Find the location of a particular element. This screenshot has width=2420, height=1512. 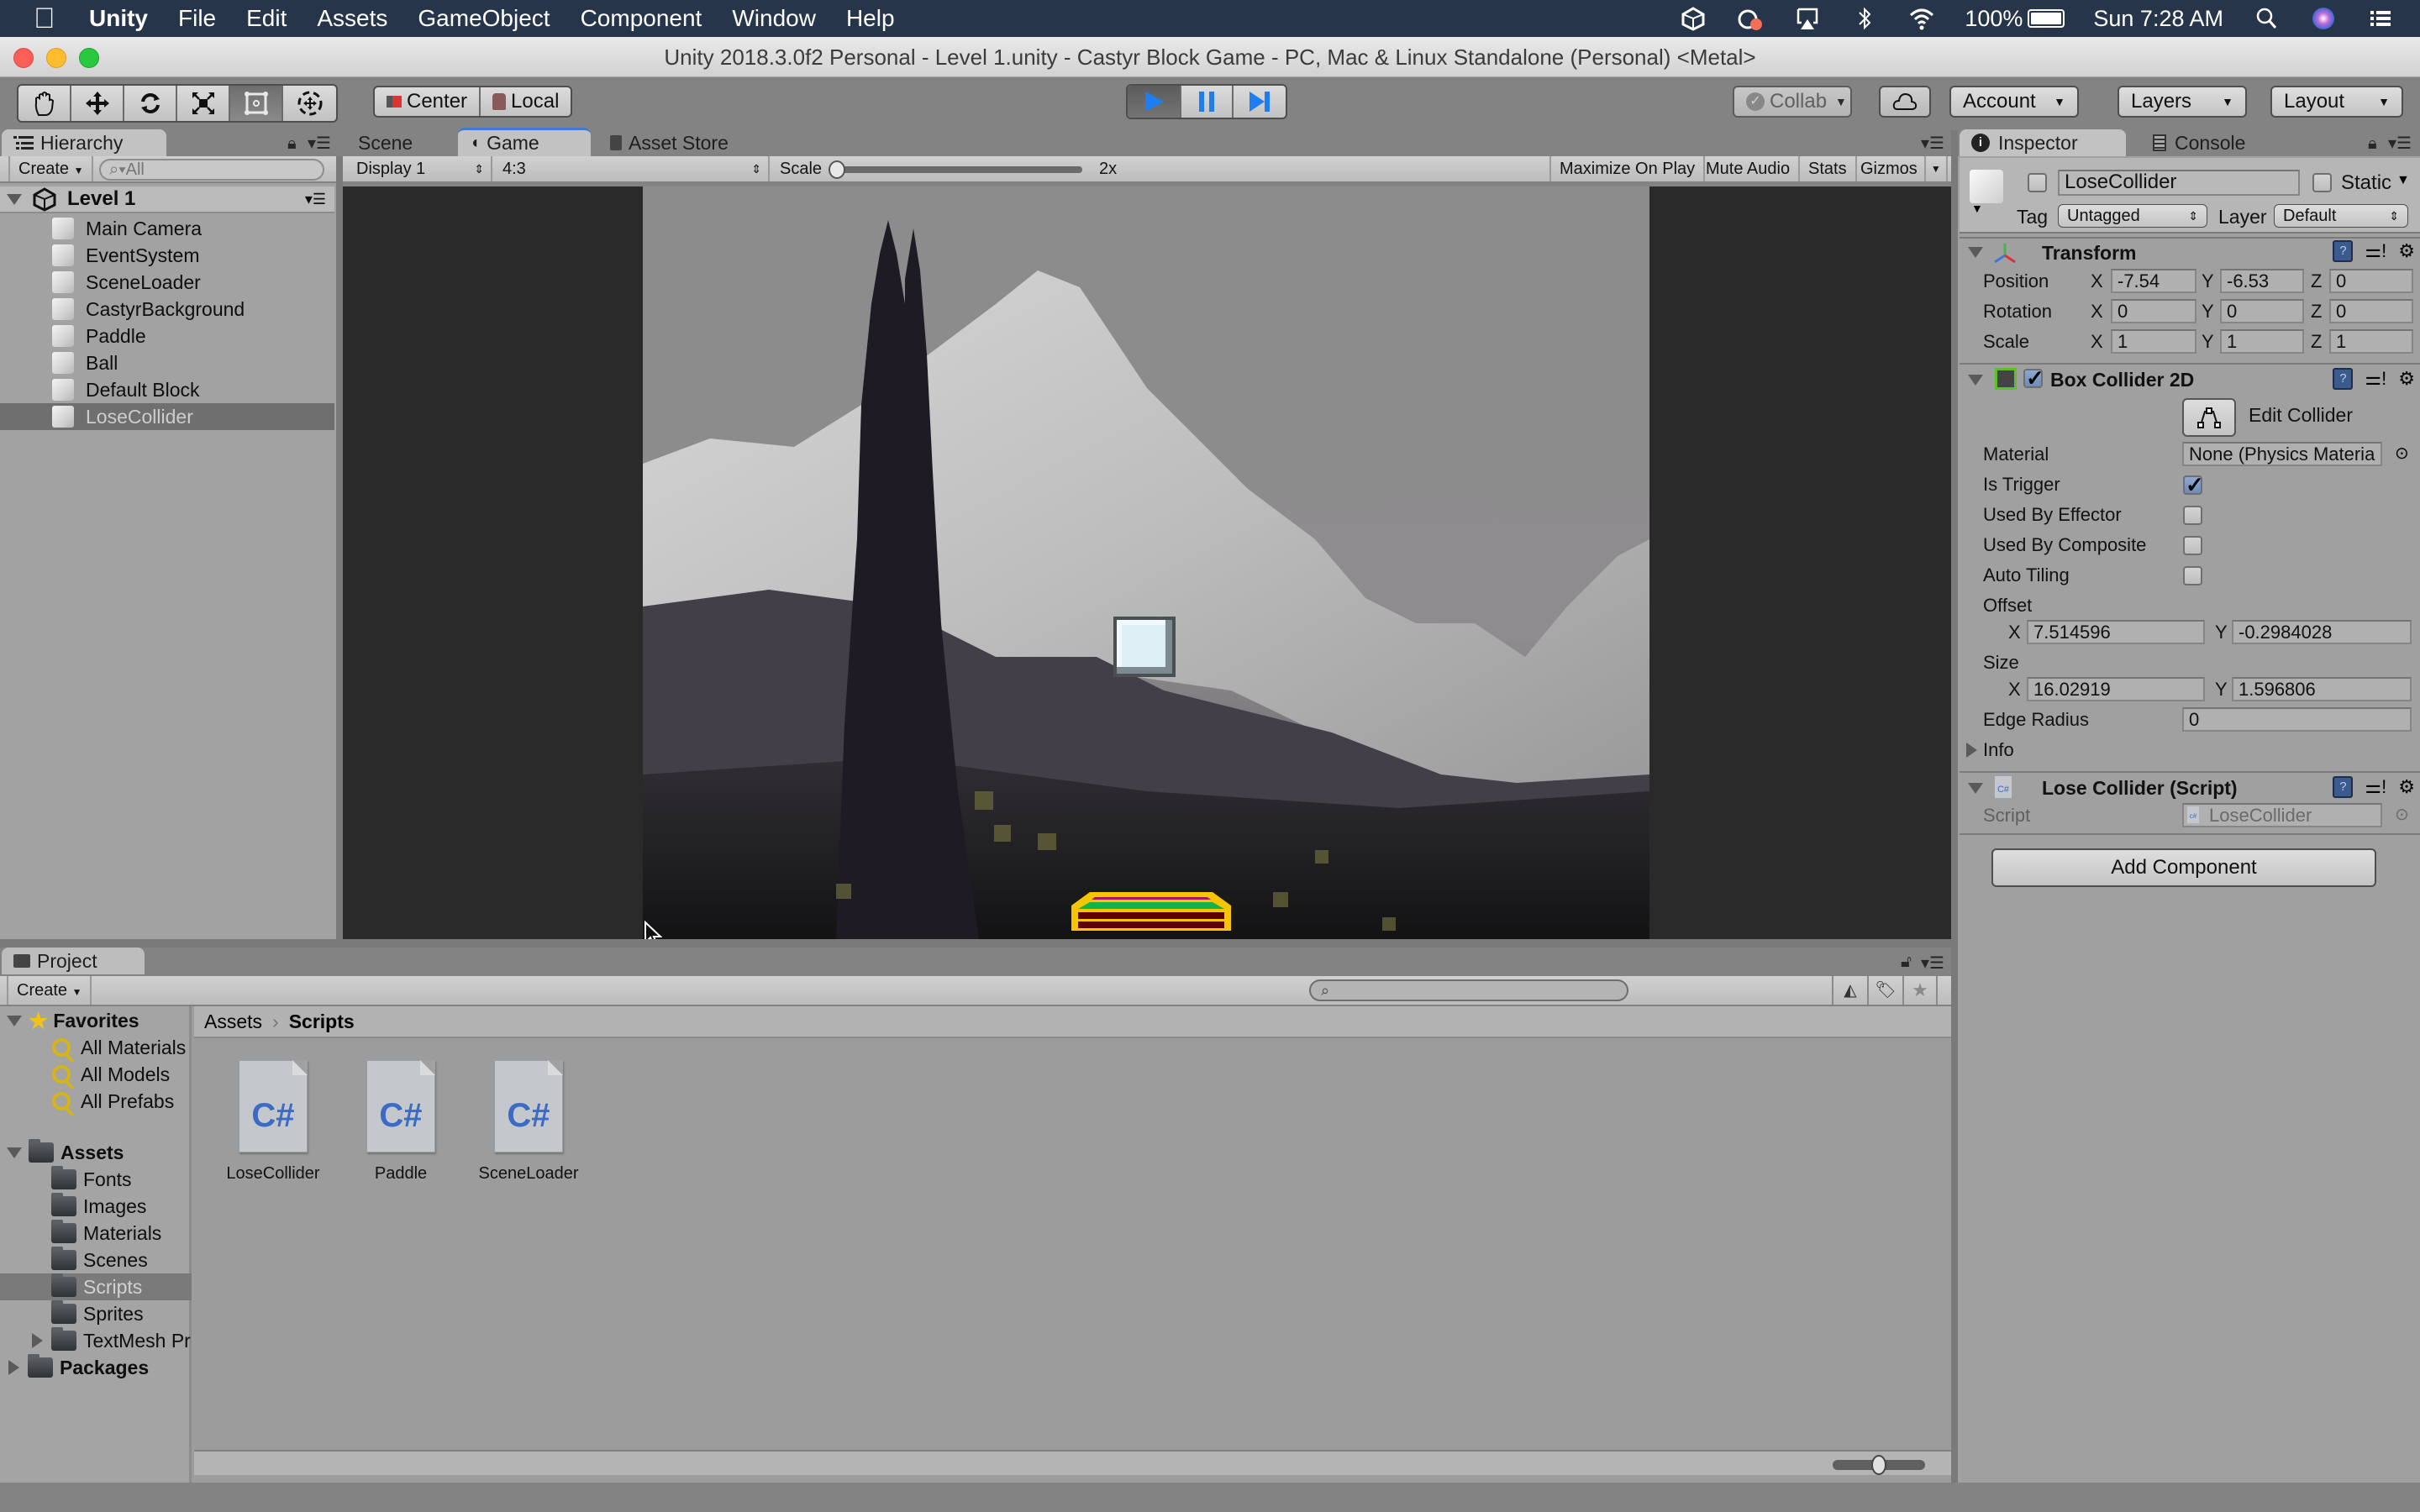

script-picker-icon: ⊙ is located at coordinates (2402, 814).